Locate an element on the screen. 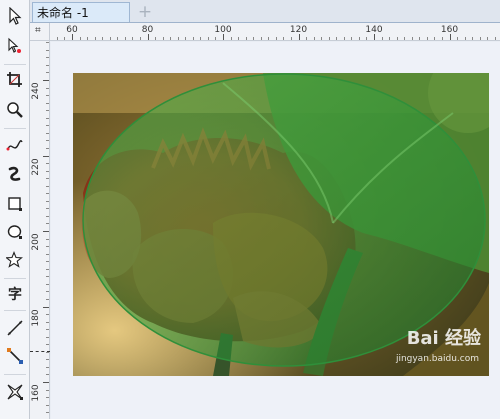 This screenshot has width=500, height=419. horizontal-ruler-label: 60 is located at coordinates (72, 30).